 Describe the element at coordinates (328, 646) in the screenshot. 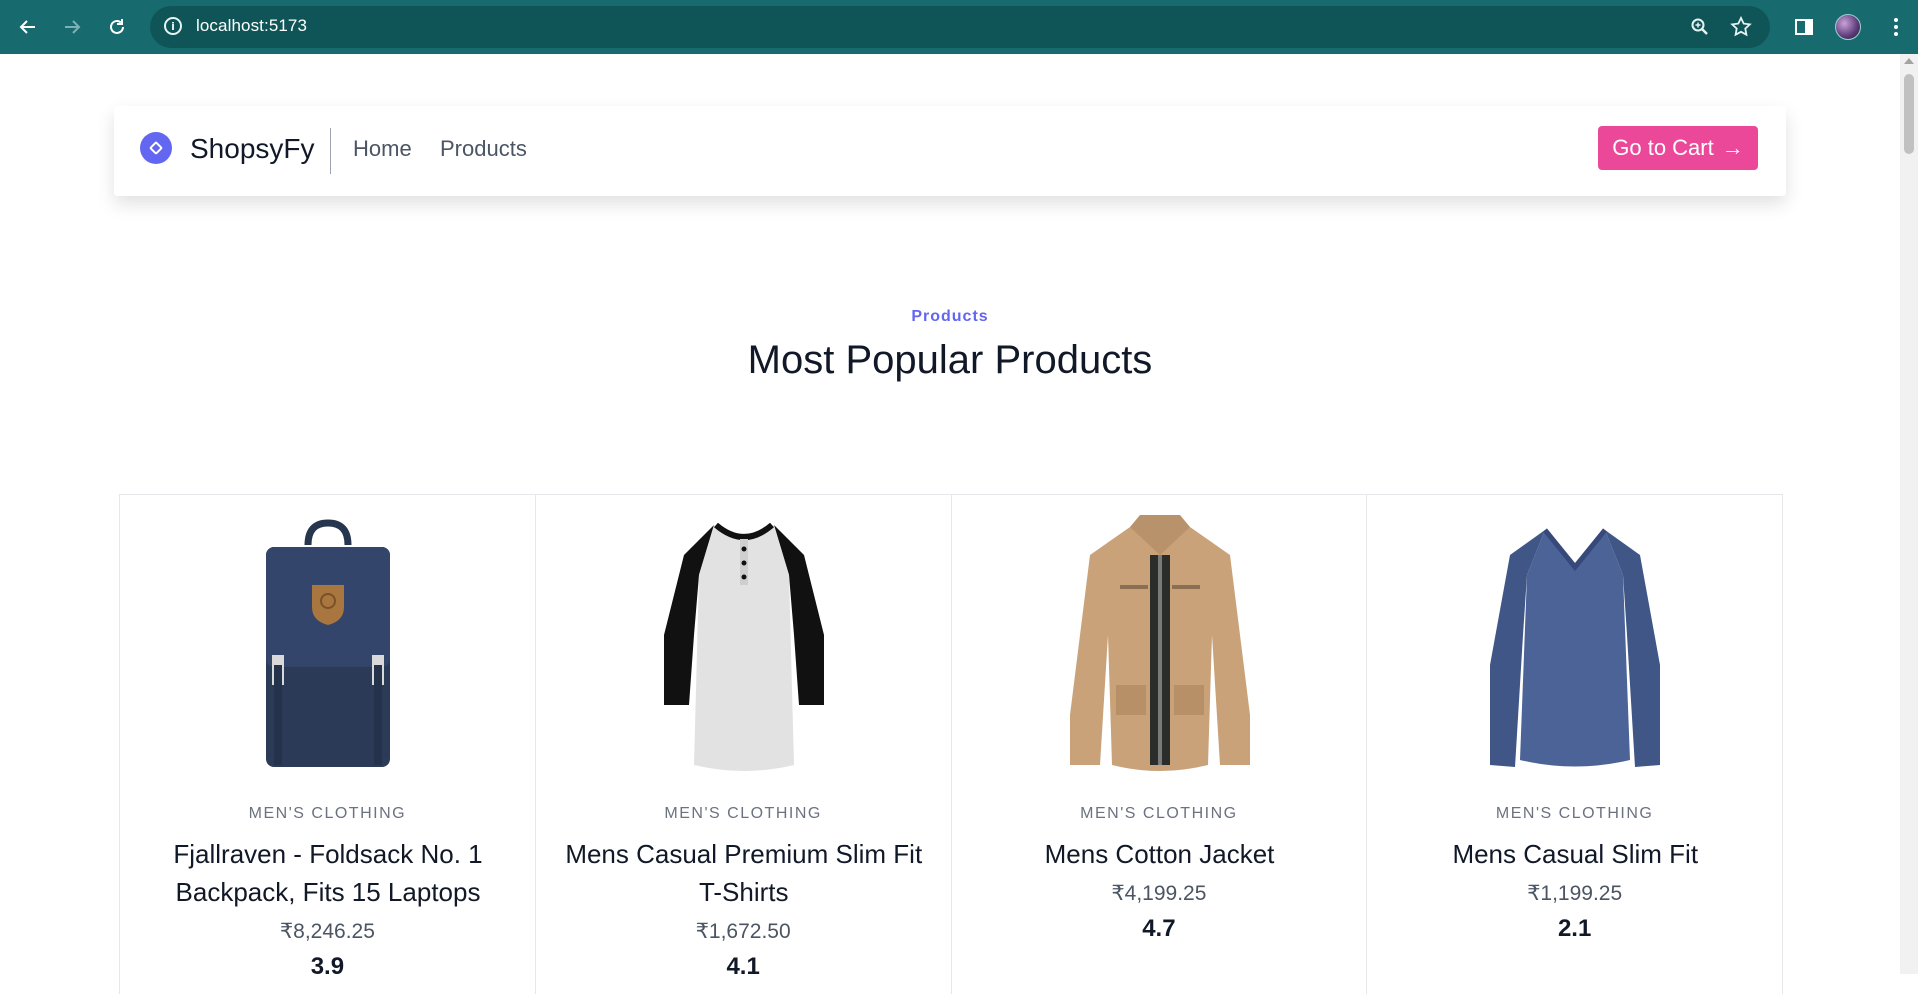

I see `backpack-image` at that location.